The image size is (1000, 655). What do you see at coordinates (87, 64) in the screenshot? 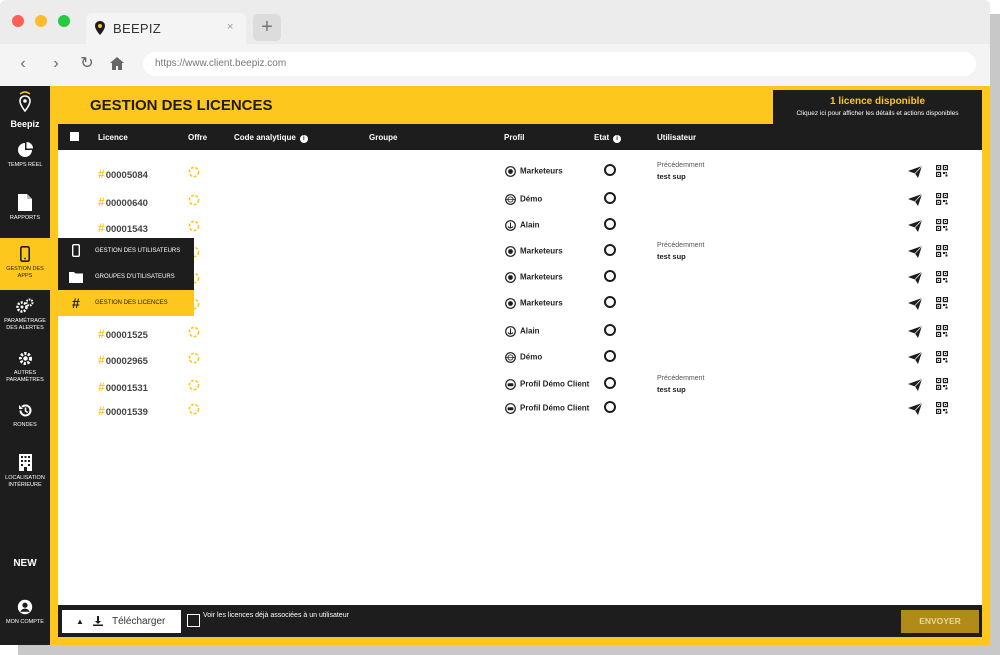
I see `reload-icon: ↻` at bounding box center [87, 64].